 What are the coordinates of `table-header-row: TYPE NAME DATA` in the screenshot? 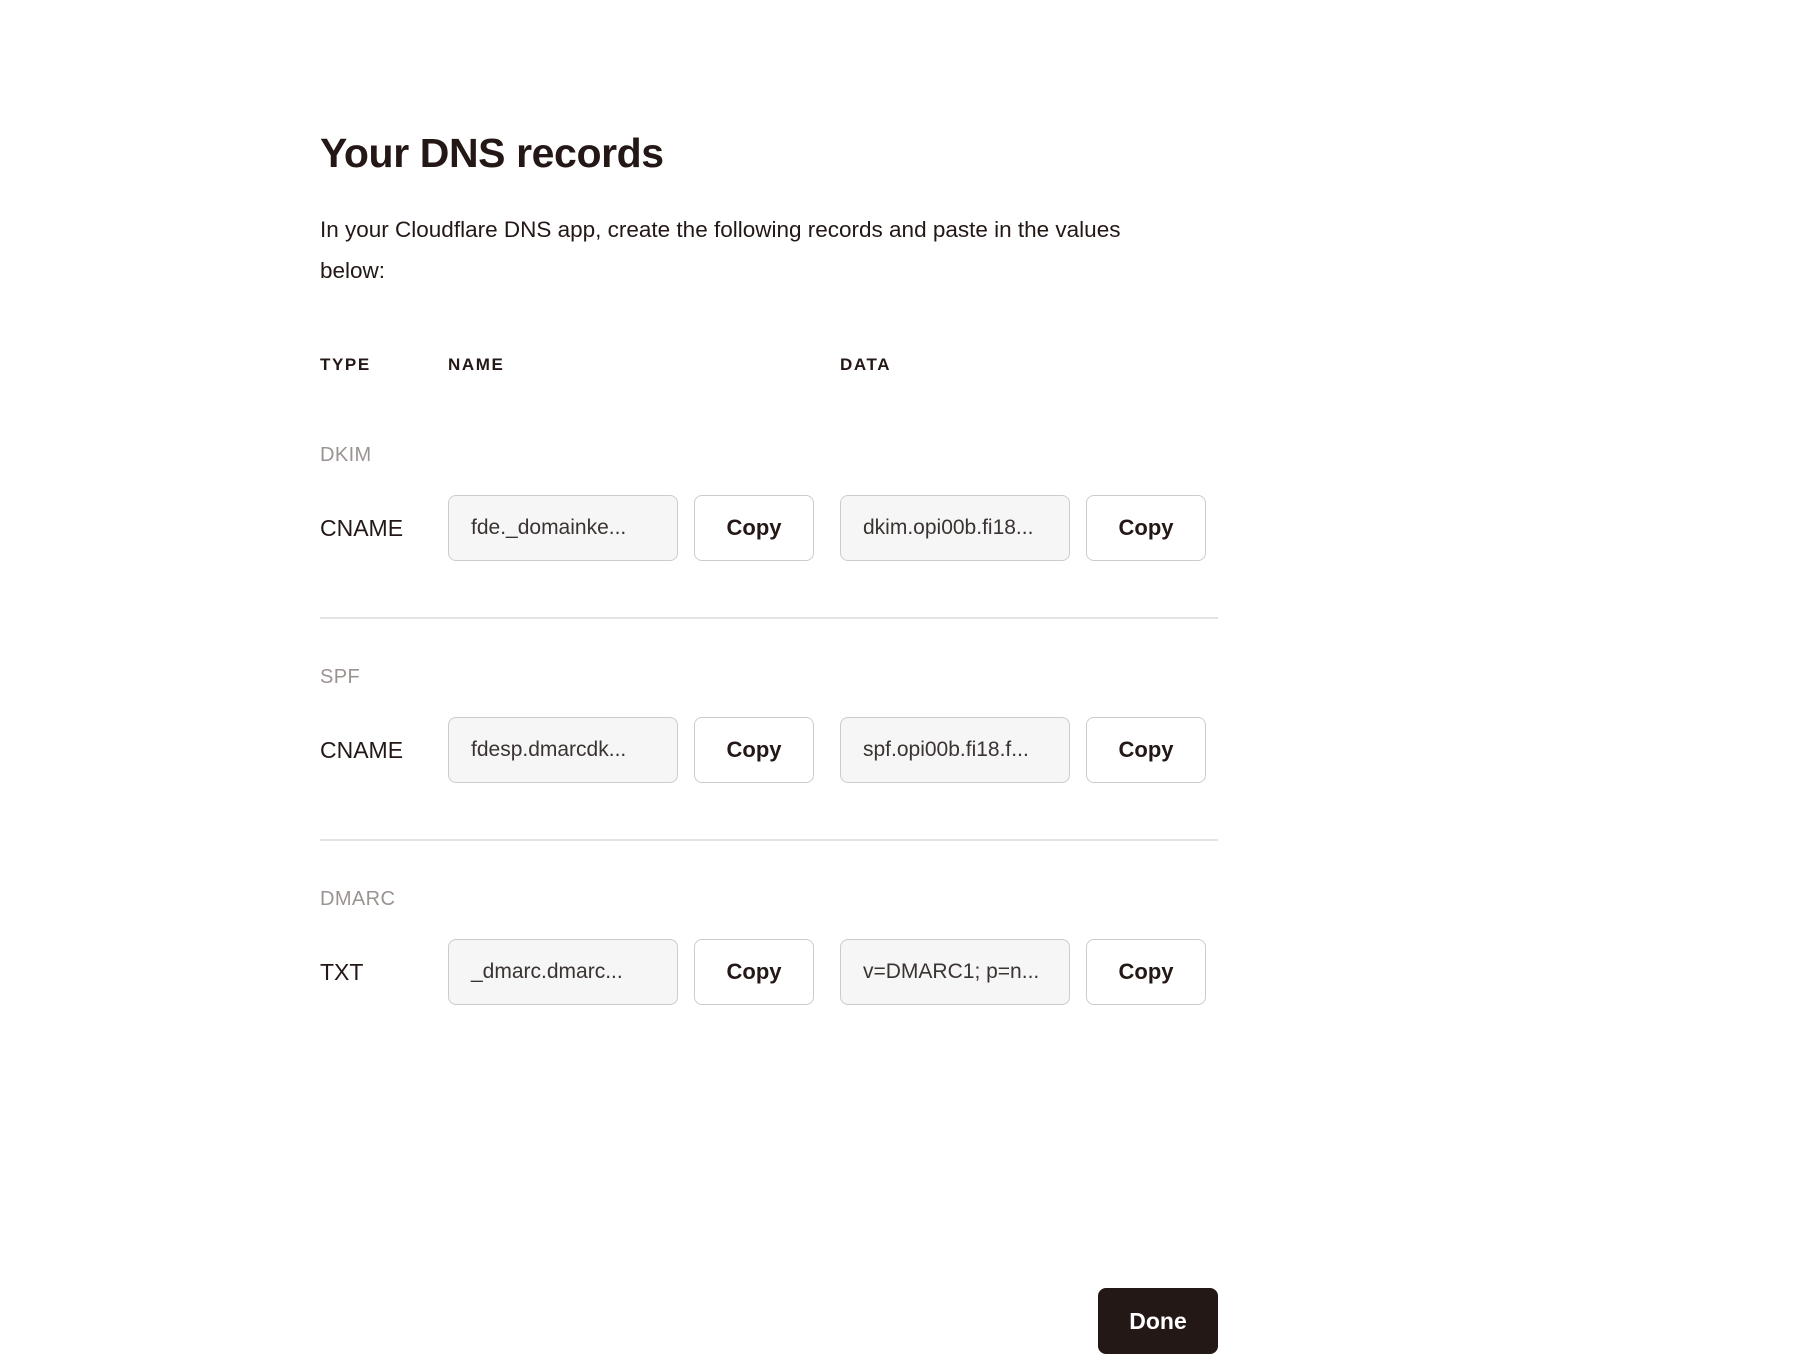 It's located at (870, 375).